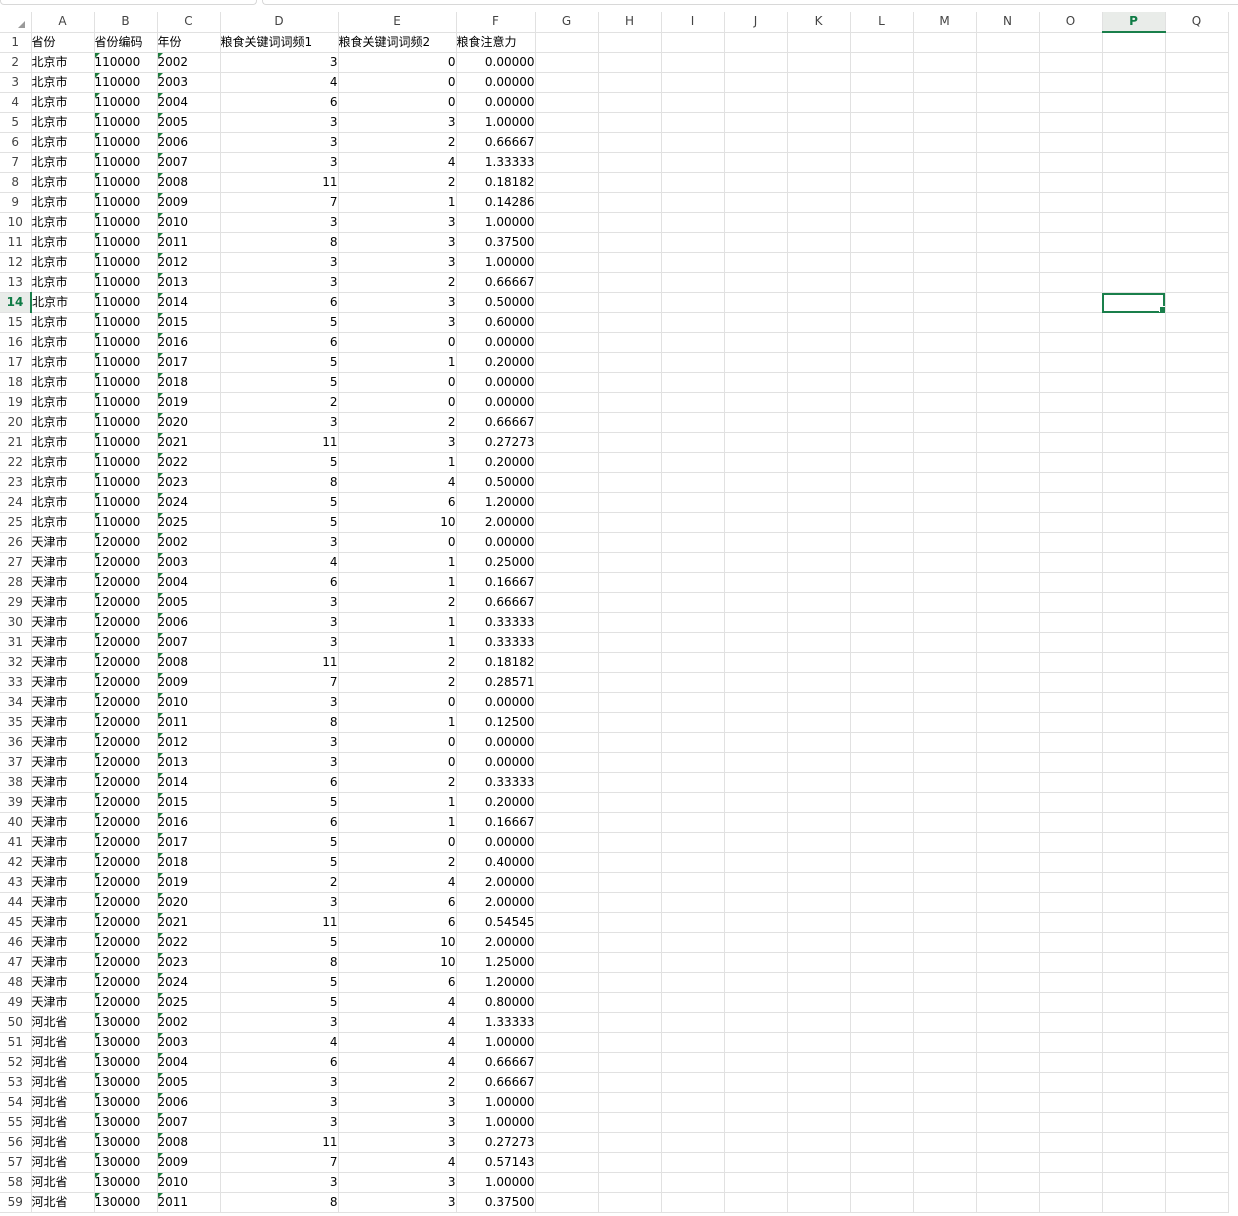  I want to click on cell-f2: 0.00000, so click(496, 62).